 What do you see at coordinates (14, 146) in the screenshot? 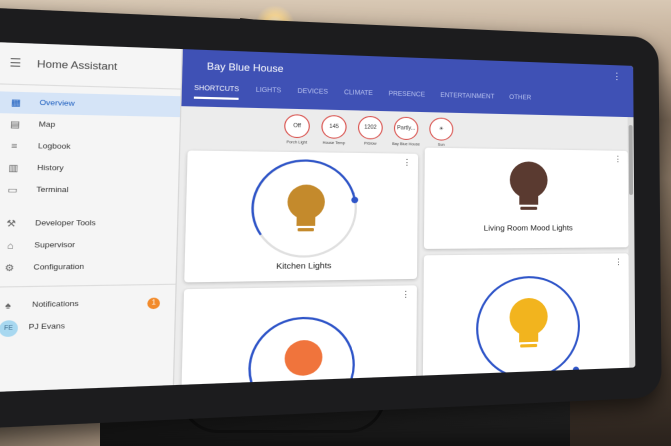
I see `logbook-icon: ≡` at bounding box center [14, 146].